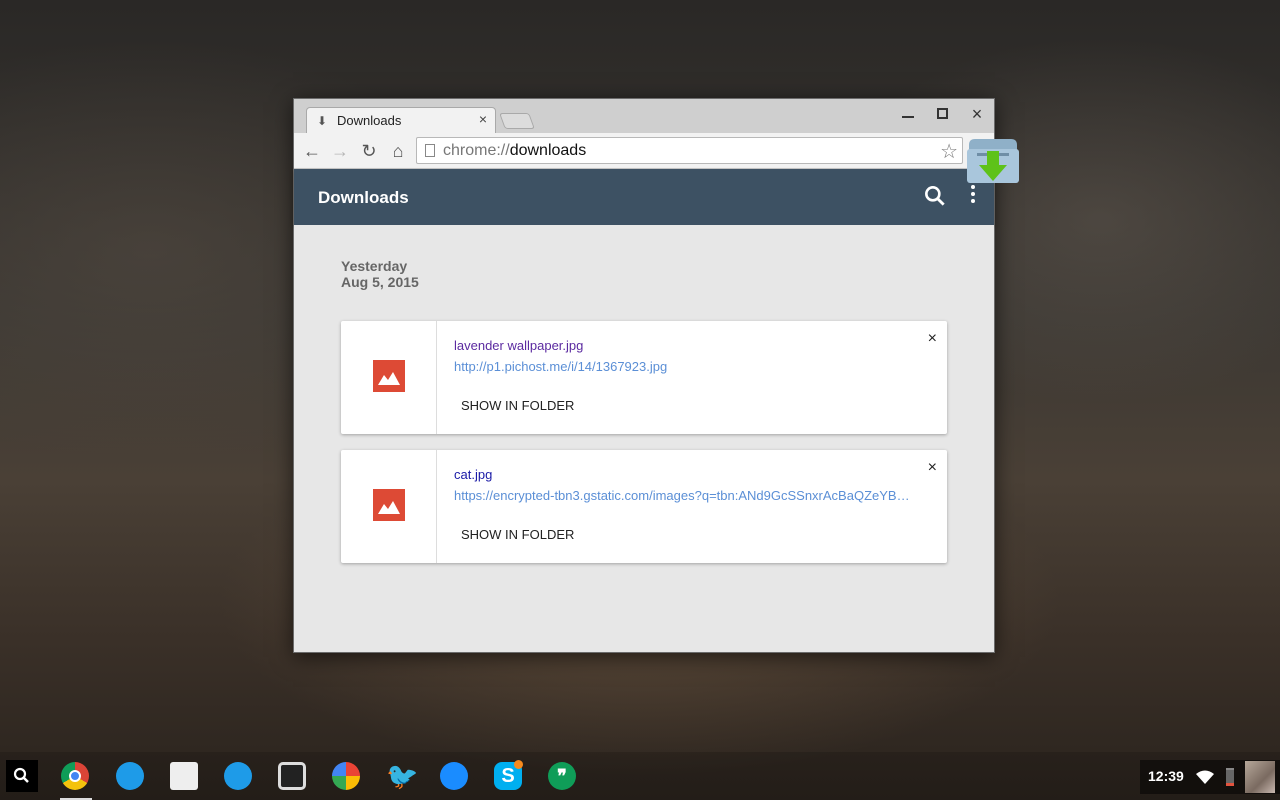 The image size is (1280, 800). I want to click on reload-button: ↻, so click(369, 151).